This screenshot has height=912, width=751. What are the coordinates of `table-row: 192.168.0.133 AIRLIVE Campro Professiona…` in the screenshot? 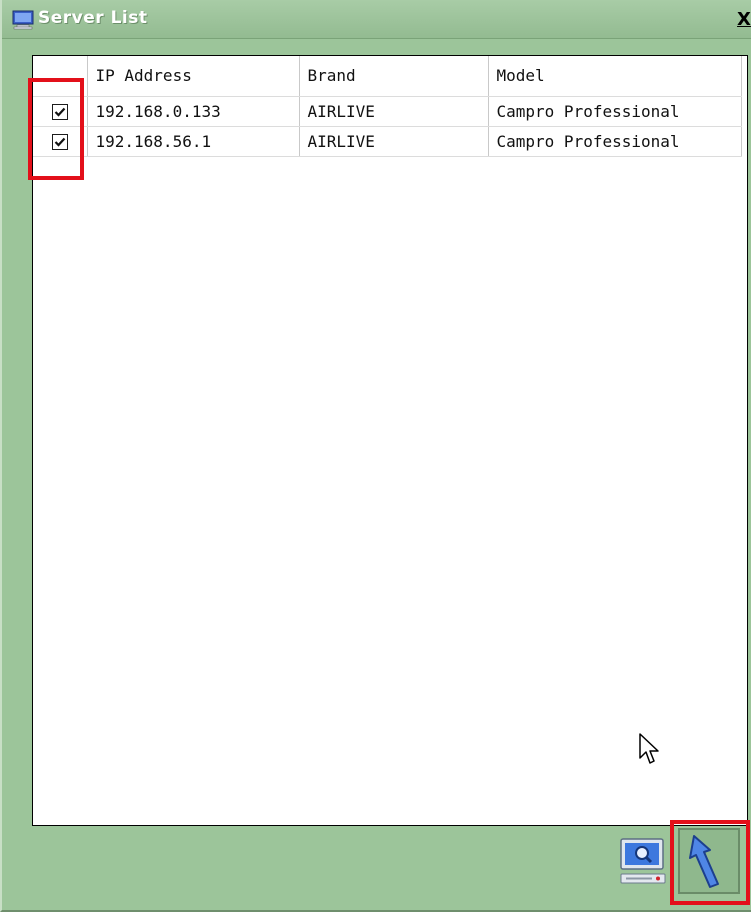 It's located at (387, 111).